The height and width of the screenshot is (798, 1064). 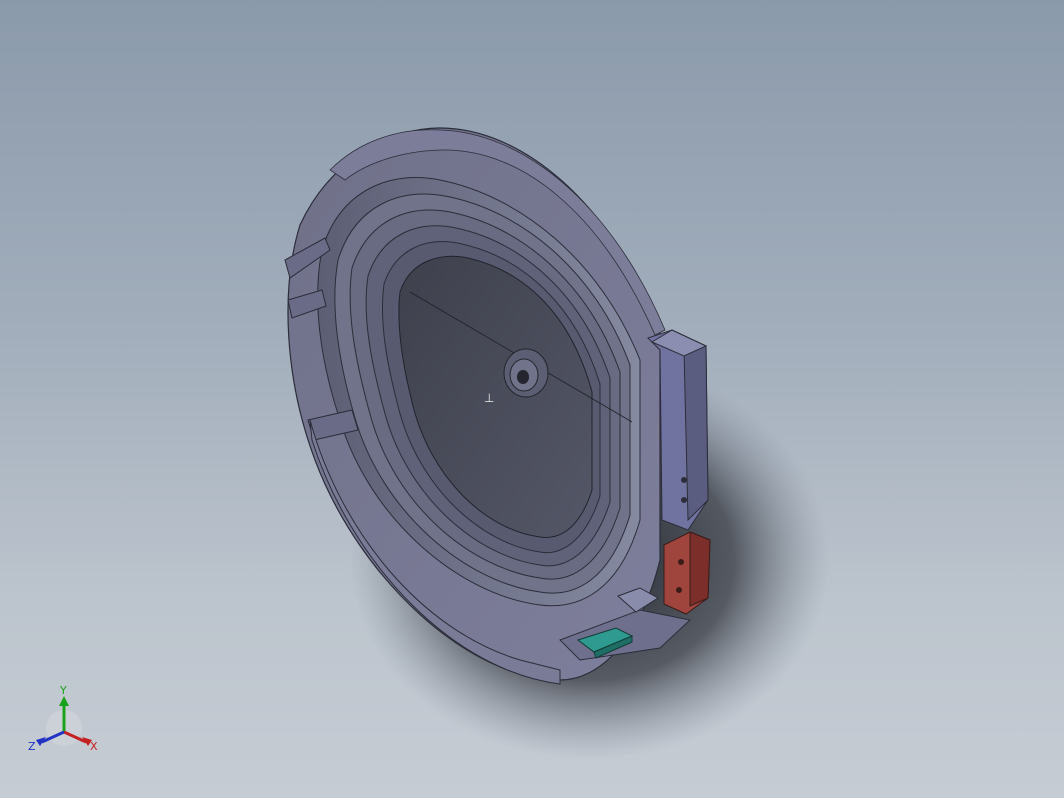 What do you see at coordinates (94, 746) in the screenshot?
I see `x-axis-label: X` at bounding box center [94, 746].